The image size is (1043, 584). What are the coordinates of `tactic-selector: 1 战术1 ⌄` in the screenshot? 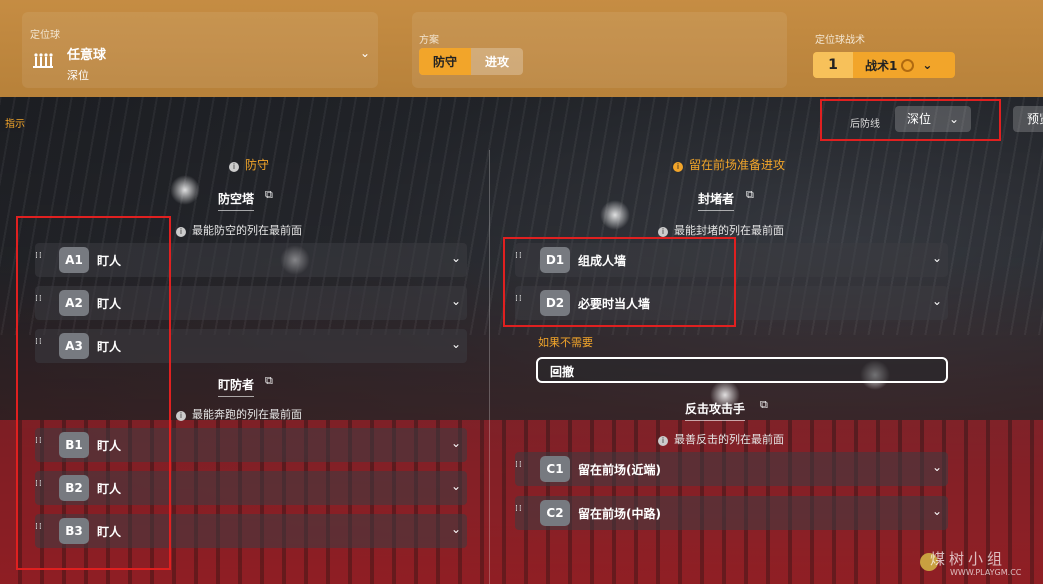 It's located at (884, 65).